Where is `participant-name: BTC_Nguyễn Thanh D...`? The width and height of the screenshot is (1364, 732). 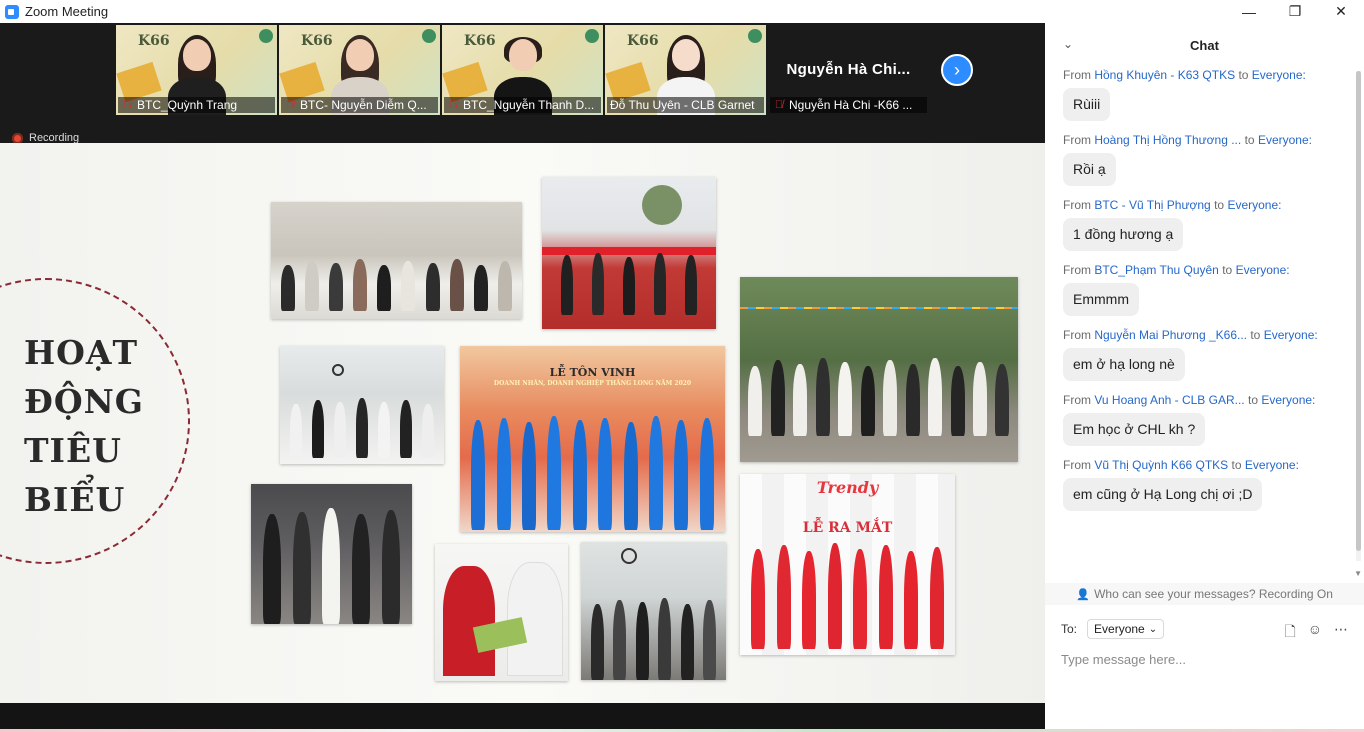
participant-name: BTC_Nguyễn Thanh D... is located at coordinates (529, 105).